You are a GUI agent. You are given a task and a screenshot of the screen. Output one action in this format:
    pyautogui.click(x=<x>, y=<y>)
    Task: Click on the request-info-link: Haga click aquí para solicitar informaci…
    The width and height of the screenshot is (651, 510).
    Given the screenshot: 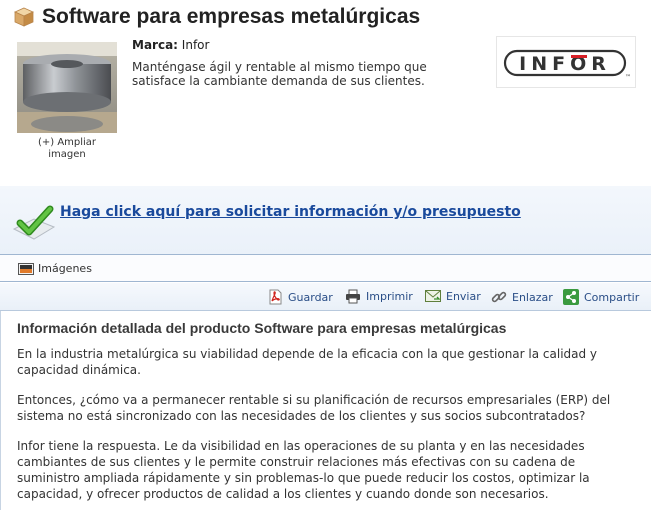 What is the action you would take?
    pyautogui.click(x=290, y=212)
    